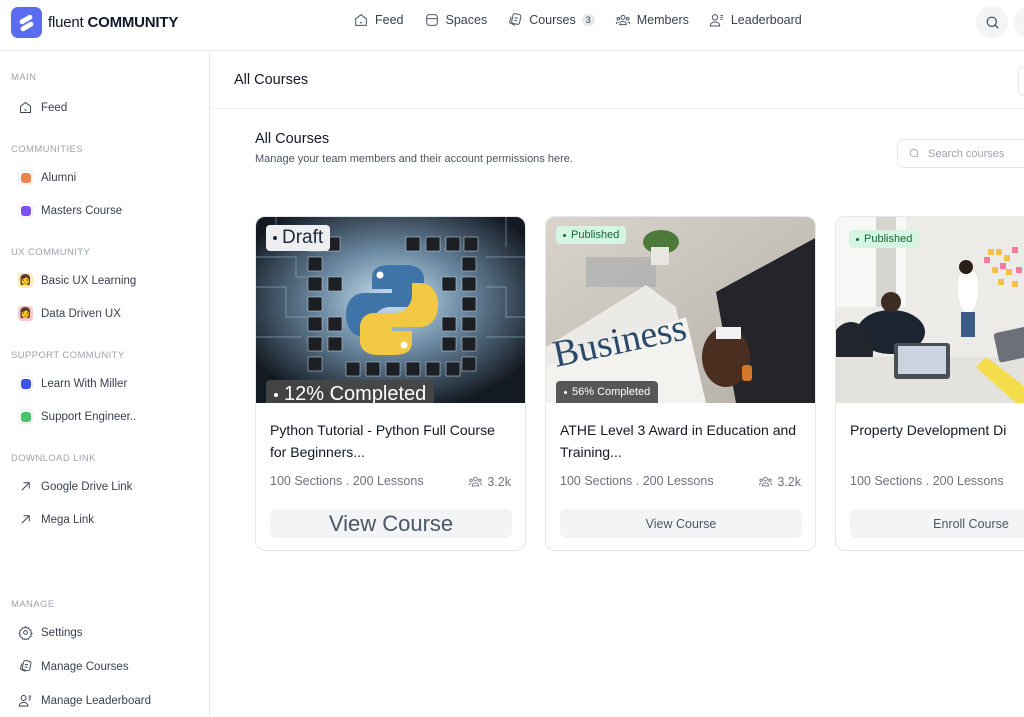  I want to click on sidebar-item-settings: Settings, so click(50, 632).